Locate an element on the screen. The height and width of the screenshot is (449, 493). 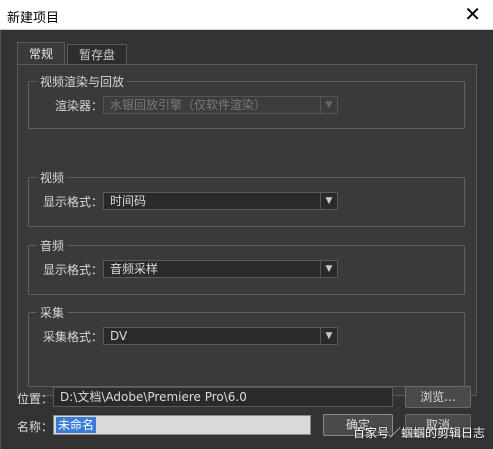
title-bar: 新建项目 ✕ is located at coordinates (246, 15).